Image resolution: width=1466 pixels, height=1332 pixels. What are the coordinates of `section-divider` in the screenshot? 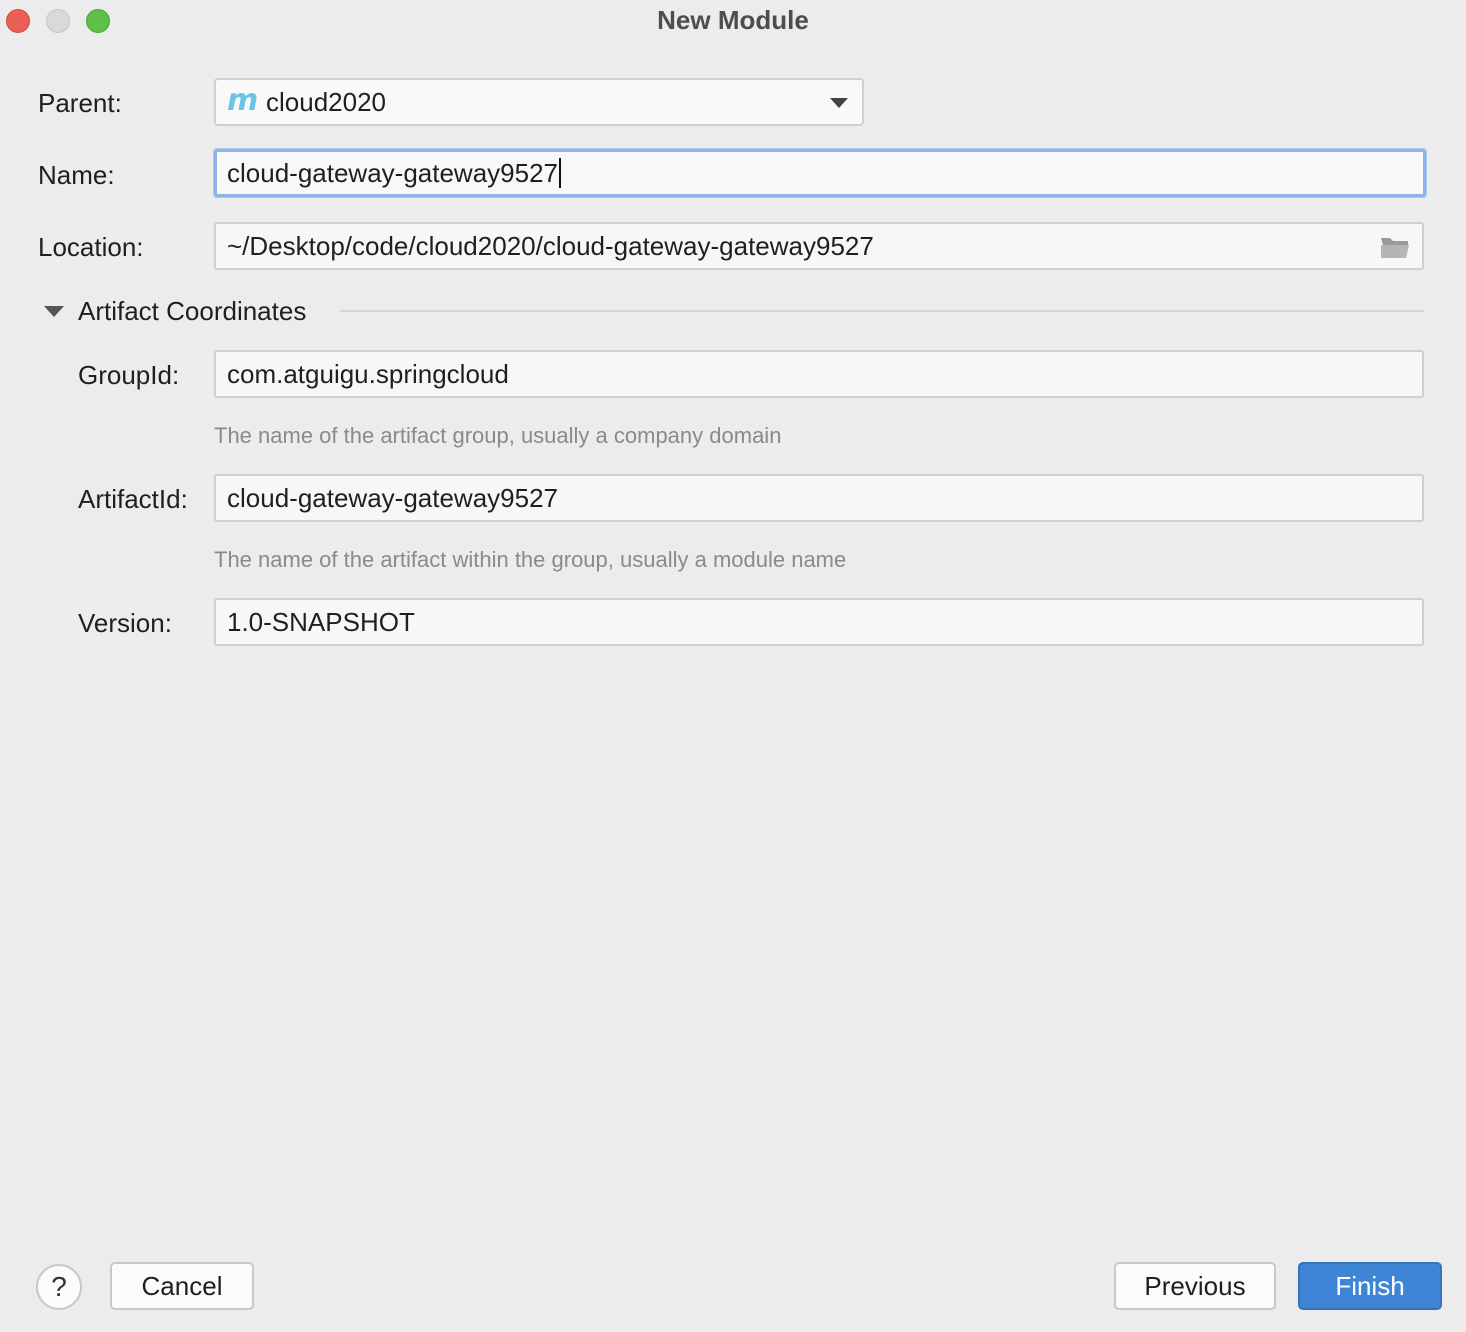 It's located at (882, 311).